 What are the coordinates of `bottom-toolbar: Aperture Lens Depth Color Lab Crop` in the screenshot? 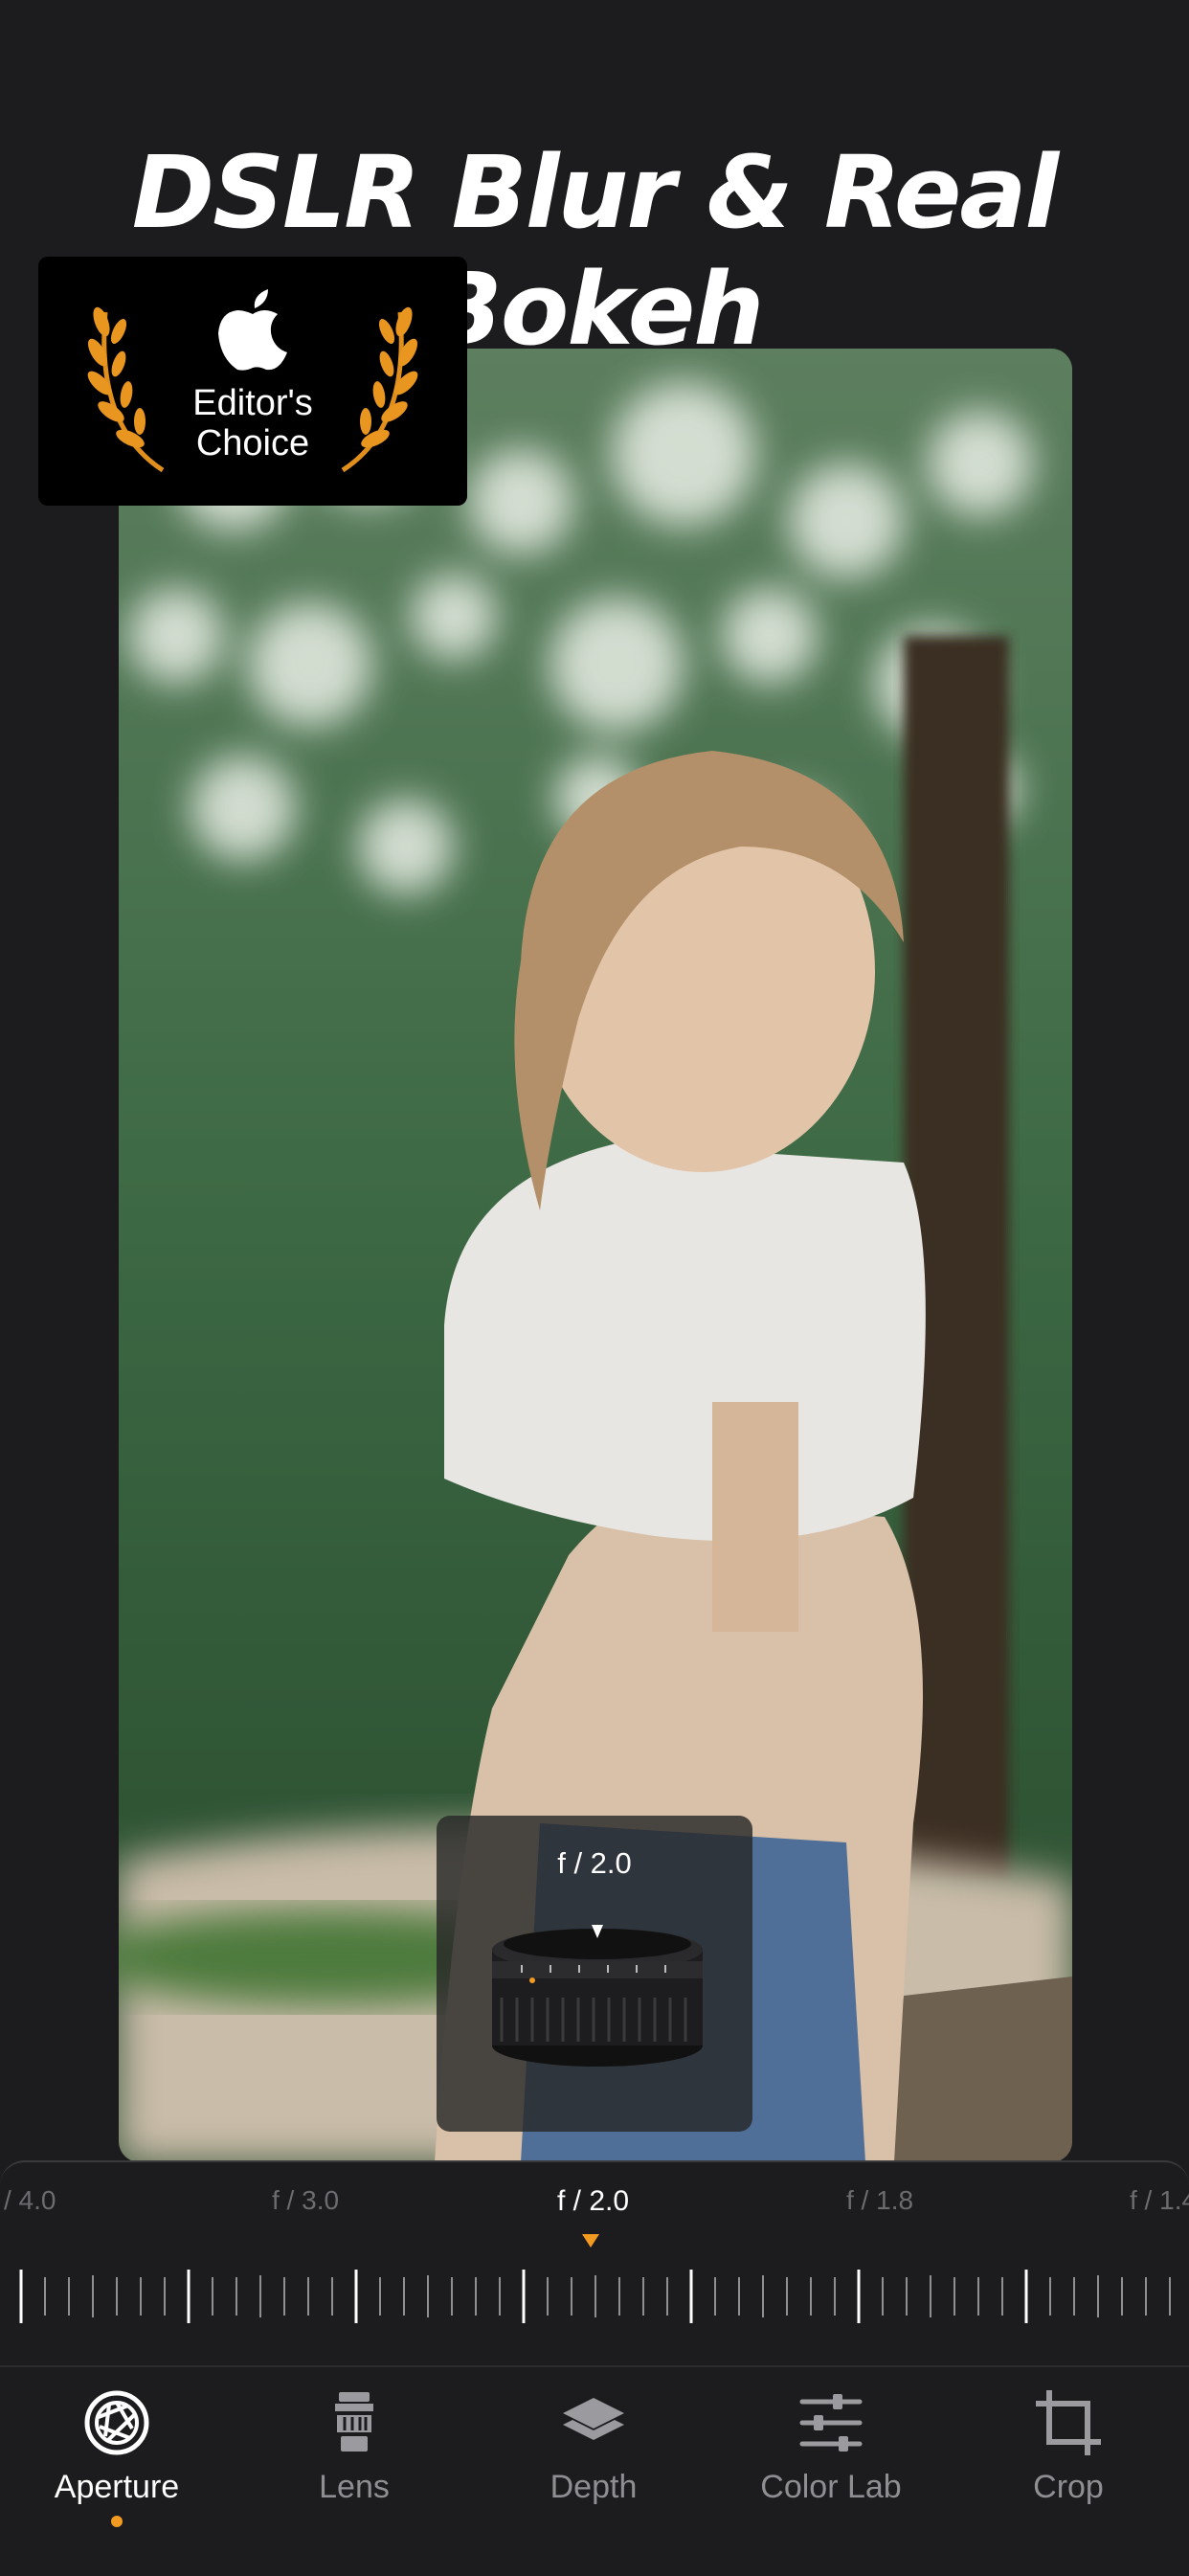 It's located at (594, 2470).